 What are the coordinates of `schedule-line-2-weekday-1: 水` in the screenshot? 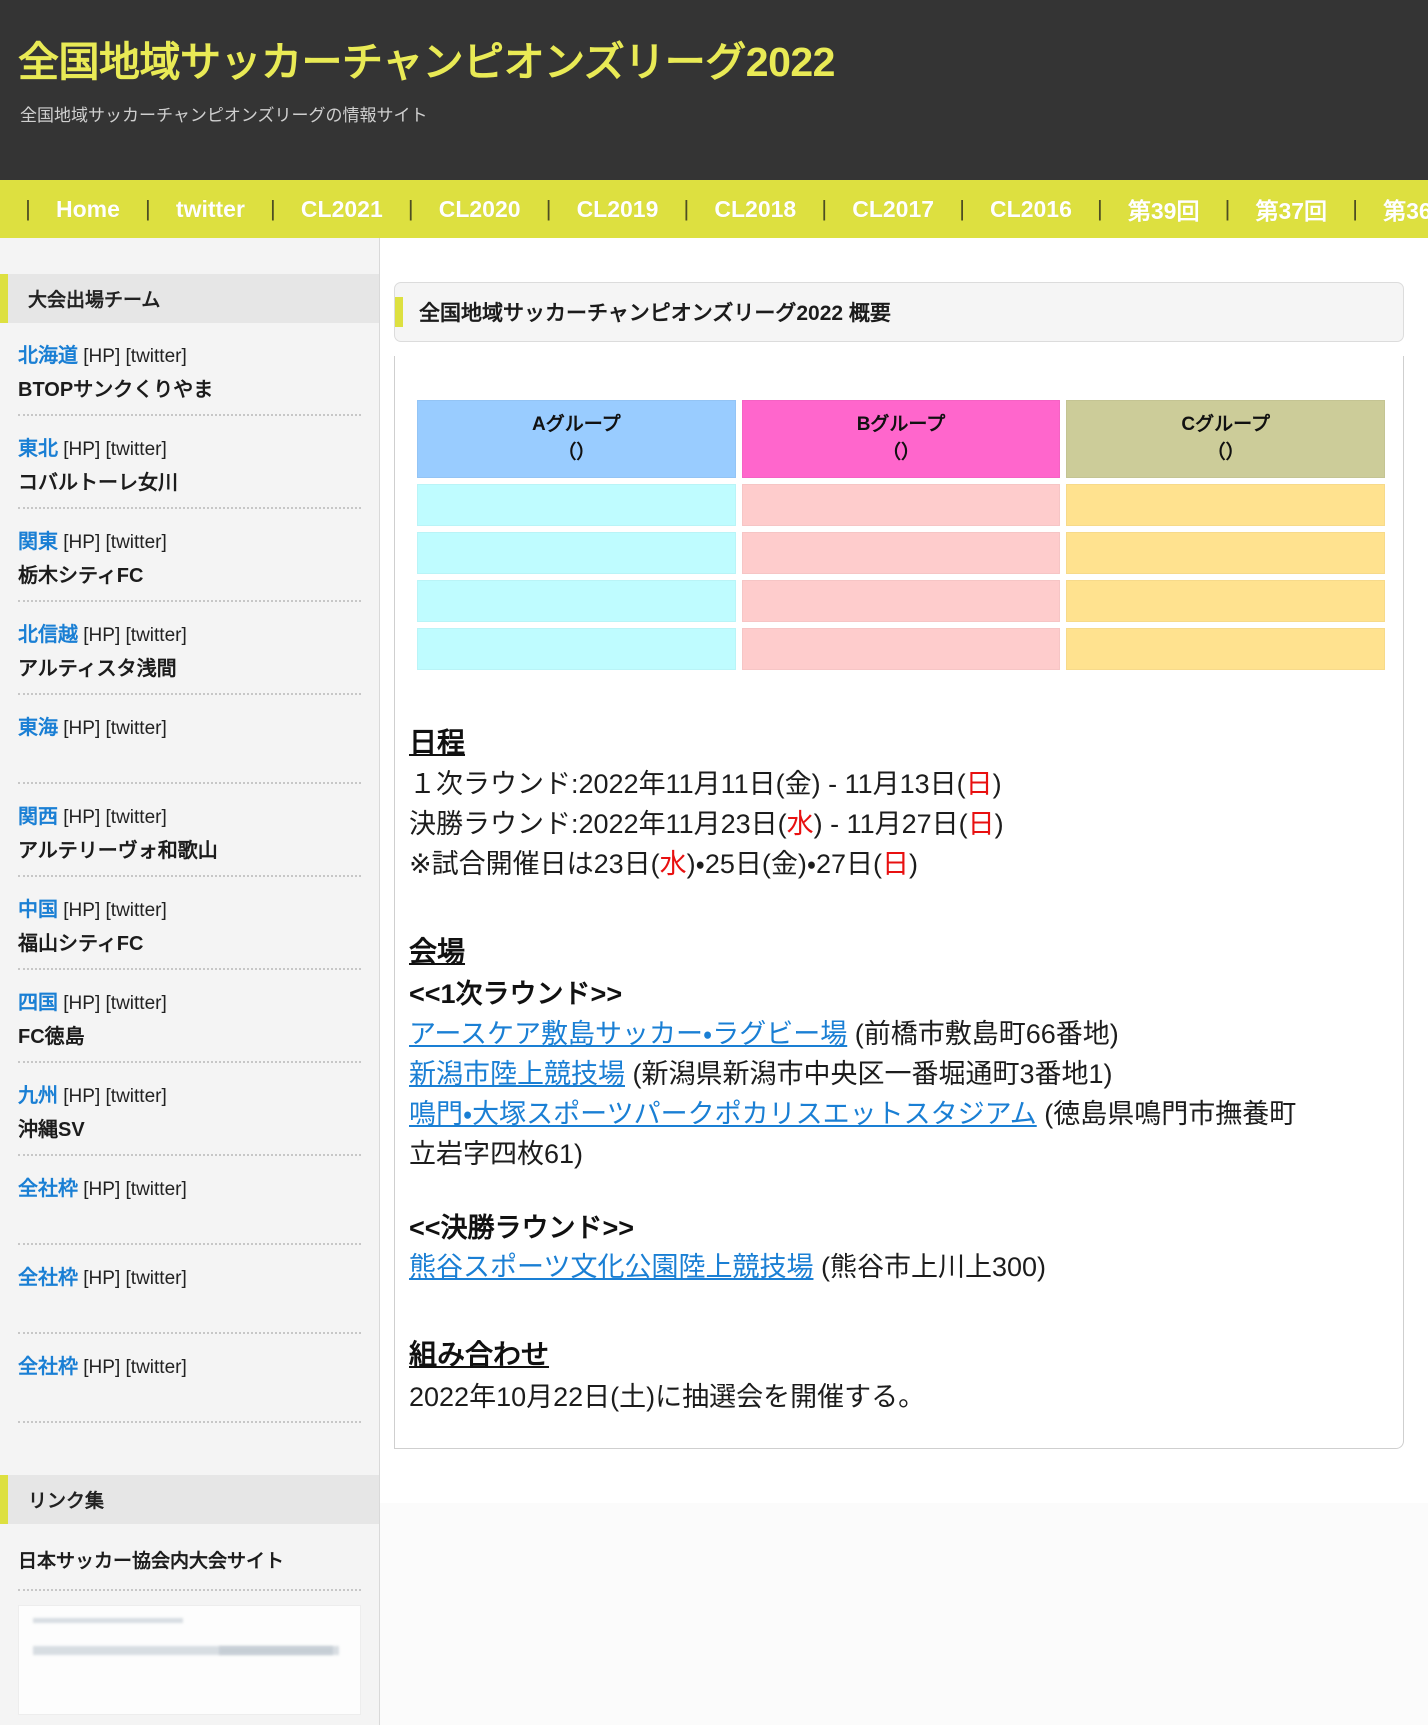 It's located at (800, 824).